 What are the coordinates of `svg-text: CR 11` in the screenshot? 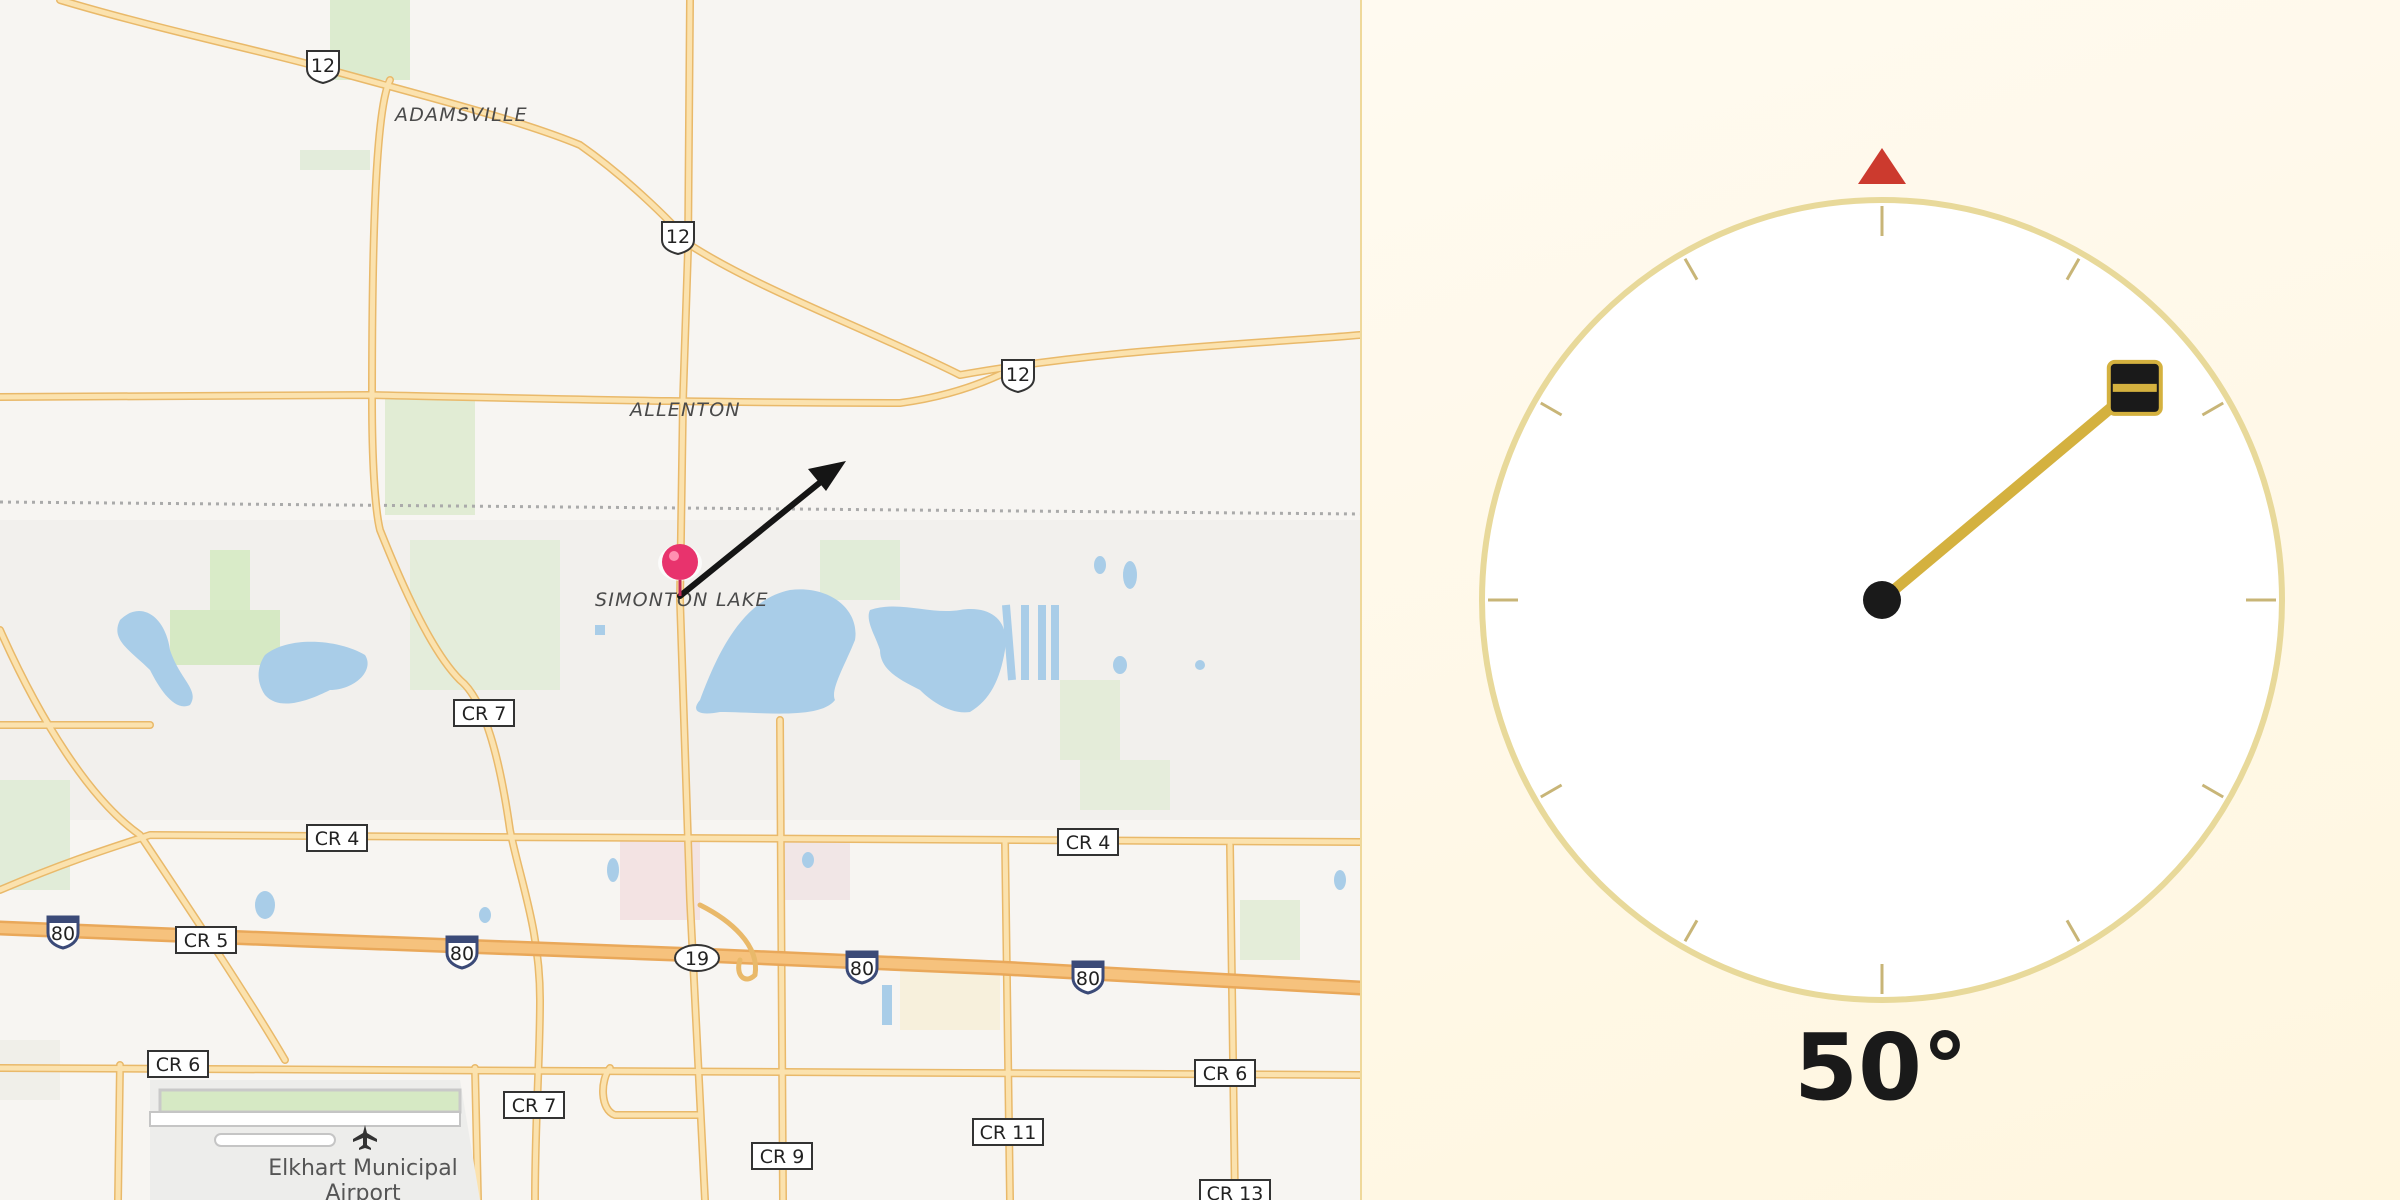 It's located at (1008, 1133).